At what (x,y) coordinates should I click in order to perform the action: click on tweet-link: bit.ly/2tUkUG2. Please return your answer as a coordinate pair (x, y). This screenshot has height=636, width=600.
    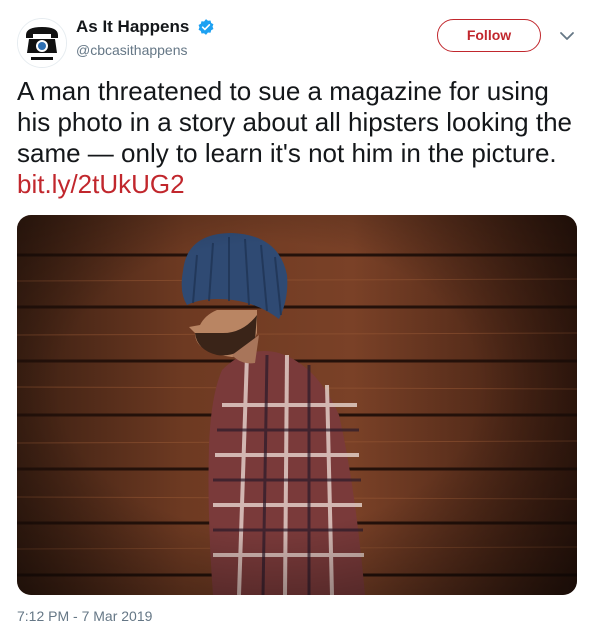
    Looking at the image, I should click on (101, 184).